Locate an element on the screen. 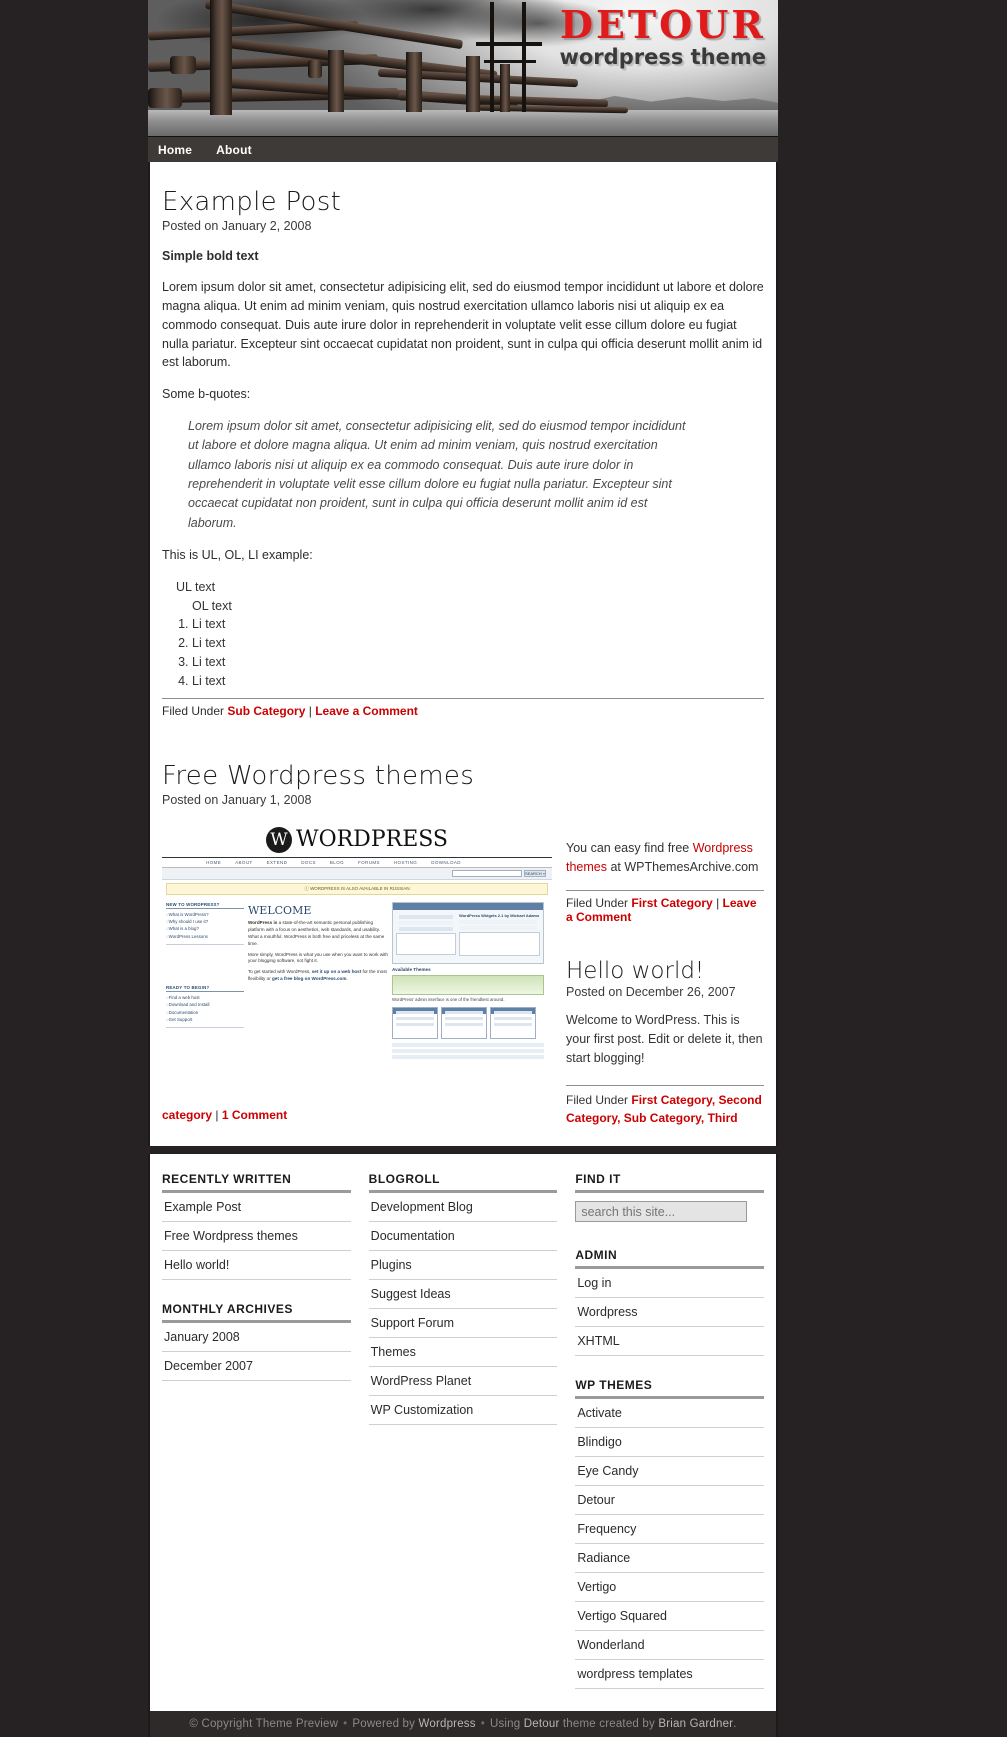 This screenshot has width=1007, height=1737. widget-link: Eye Candy is located at coordinates (669, 1471).